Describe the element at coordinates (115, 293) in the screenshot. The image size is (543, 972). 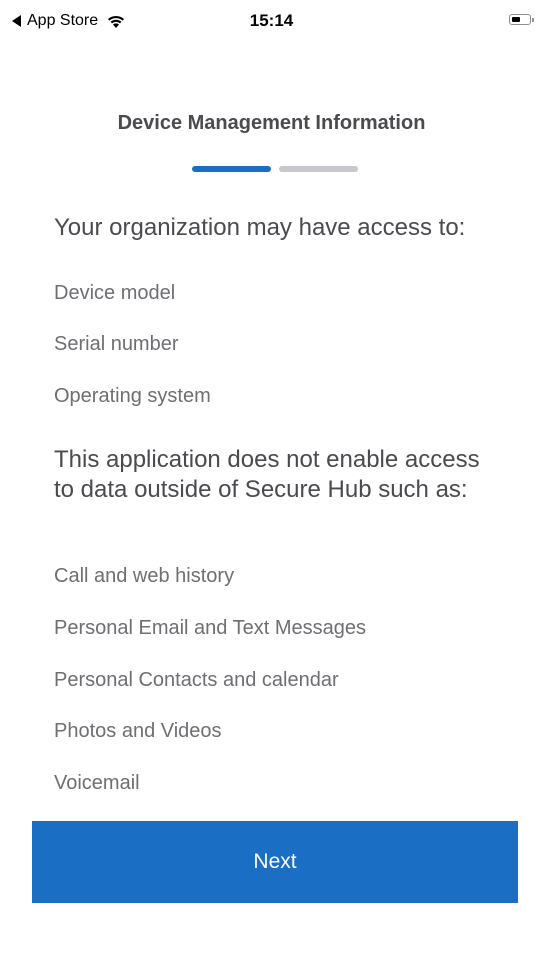
I see `access-item-device-model: Device model` at that location.